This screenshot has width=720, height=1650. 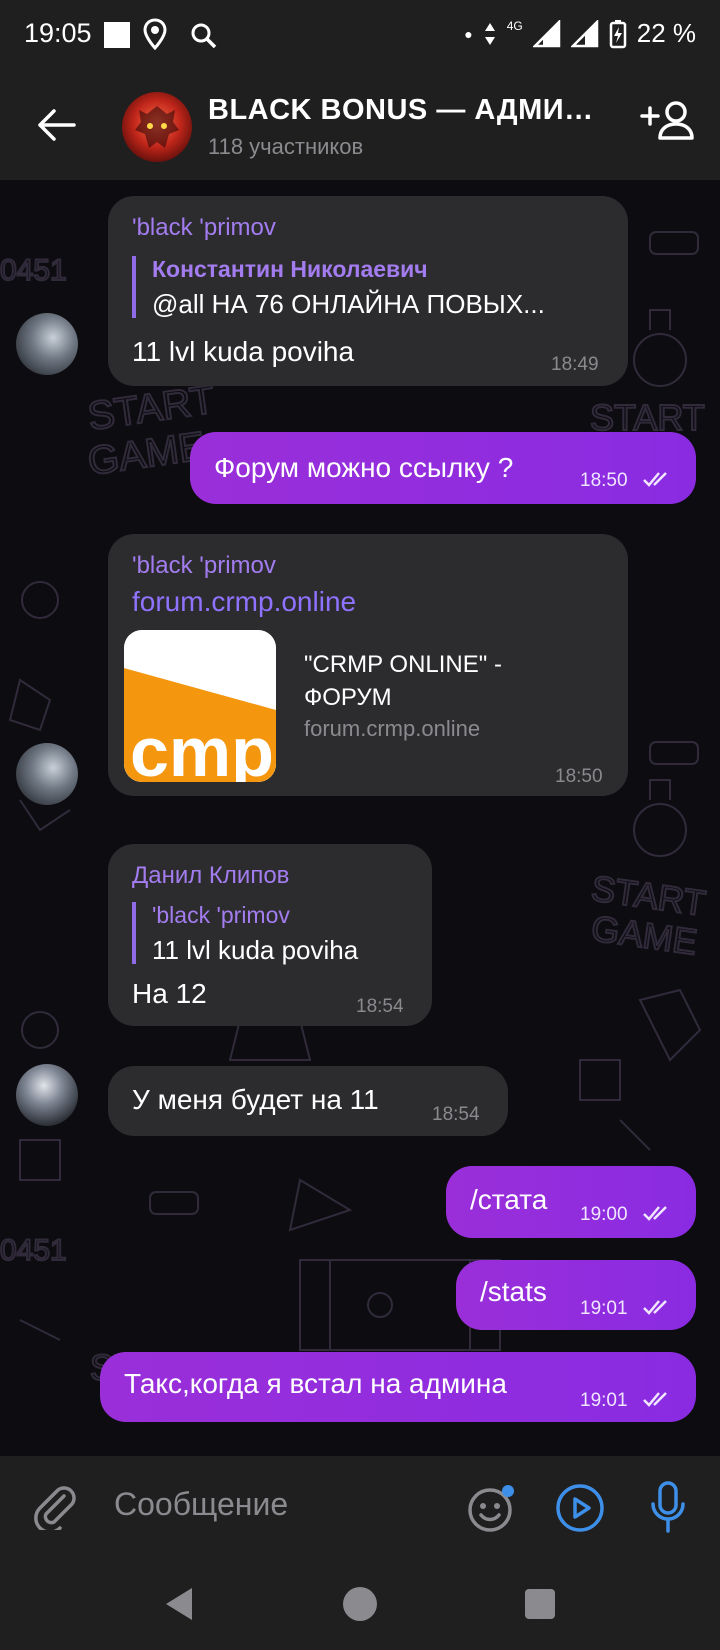 I want to click on message-input: Сообщение, so click(x=201, y=1504).